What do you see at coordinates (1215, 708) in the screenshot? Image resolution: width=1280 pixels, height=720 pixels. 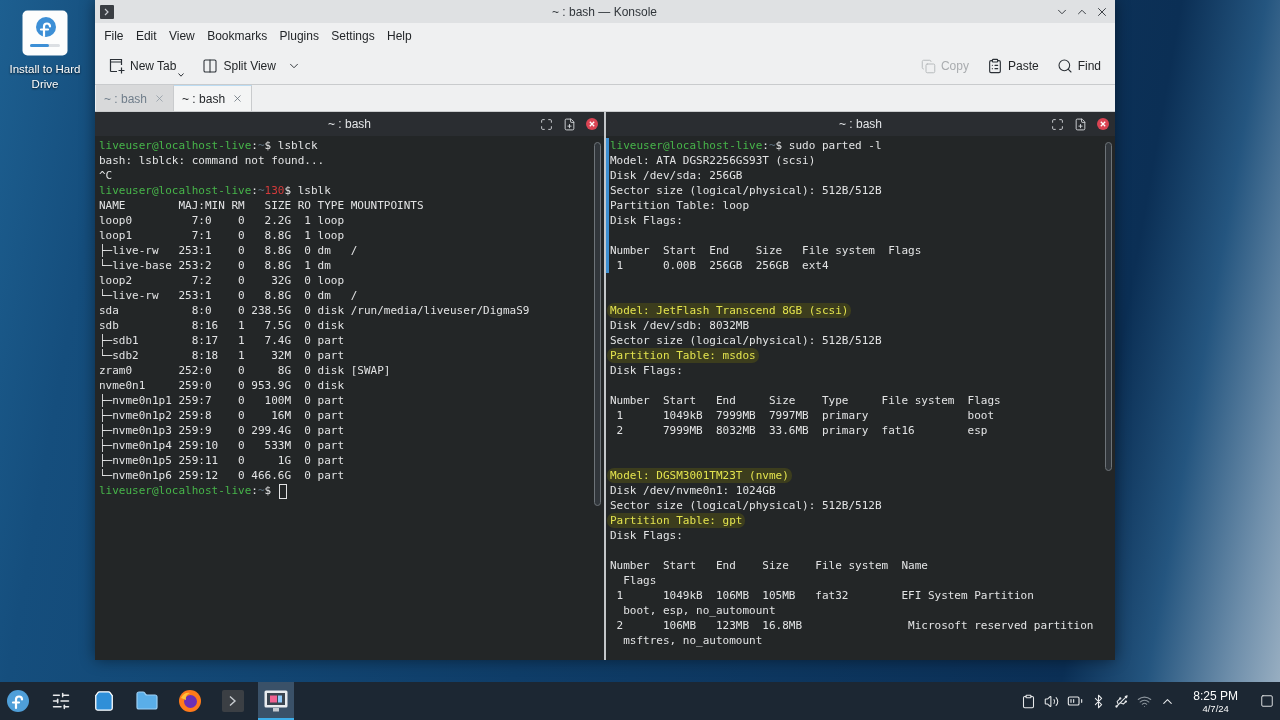 I see `clock-date: 4/7/24` at bounding box center [1215, 708].